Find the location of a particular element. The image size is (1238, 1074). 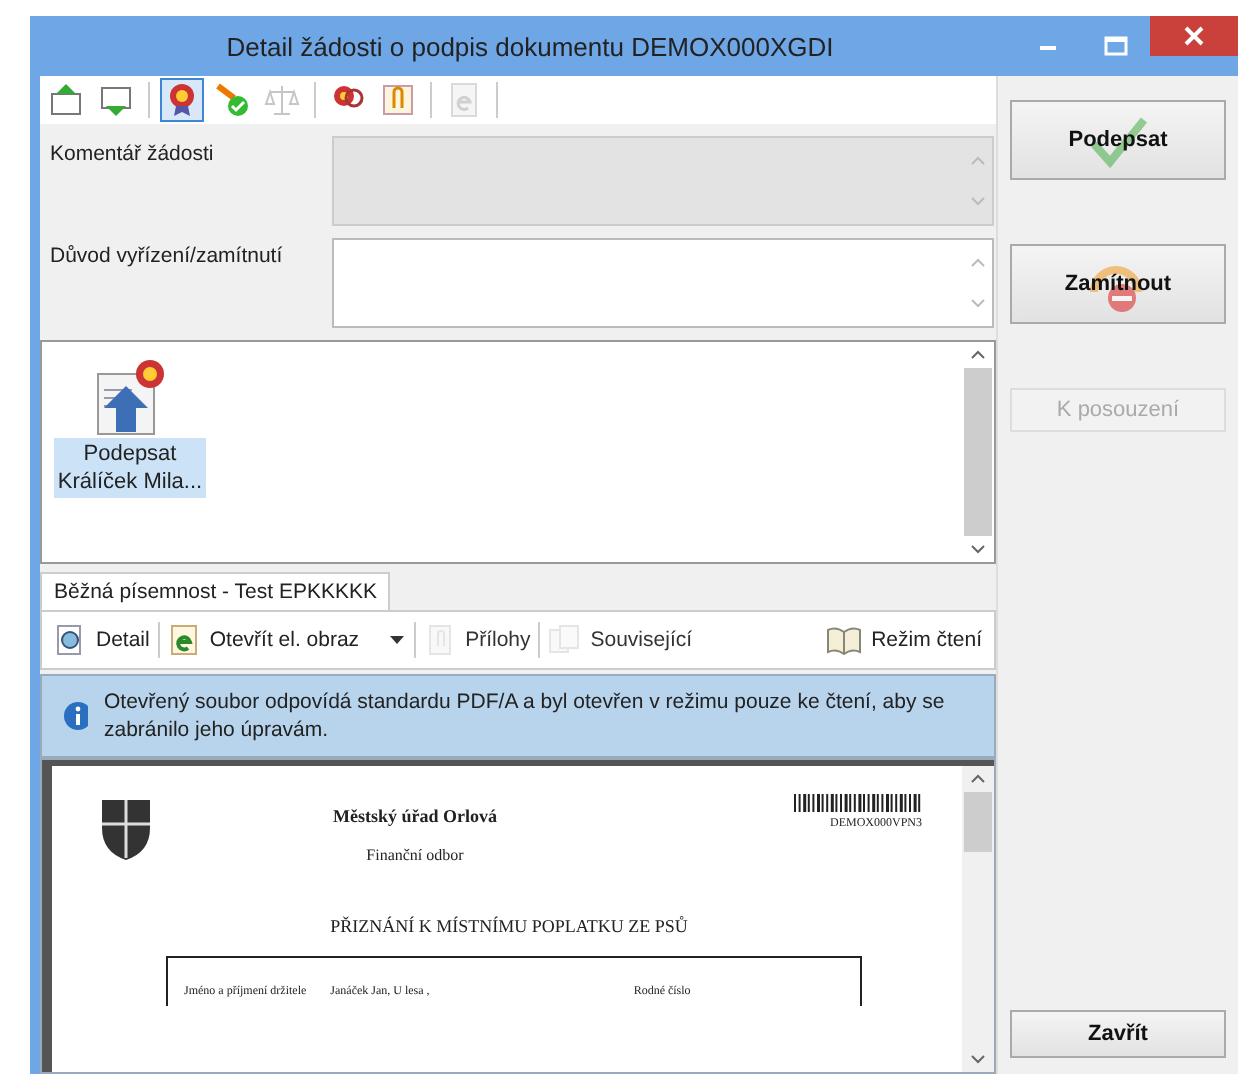

field-label: Komentář žádosti is located at coordinates (133, 155).